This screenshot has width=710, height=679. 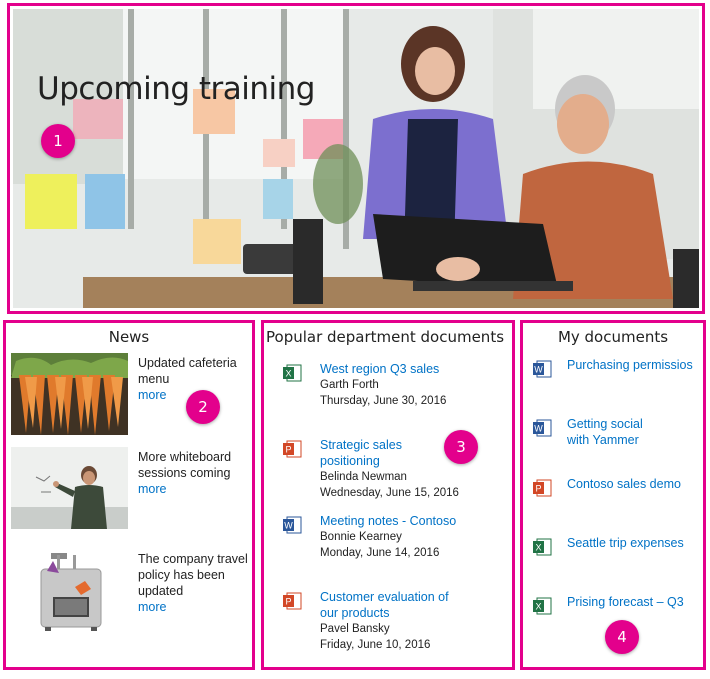 What do you see at coordinates (637, 602) in the screenshot?
I see `my-document-link: Prising forecast – Q3` at bounding box center [637, 602].